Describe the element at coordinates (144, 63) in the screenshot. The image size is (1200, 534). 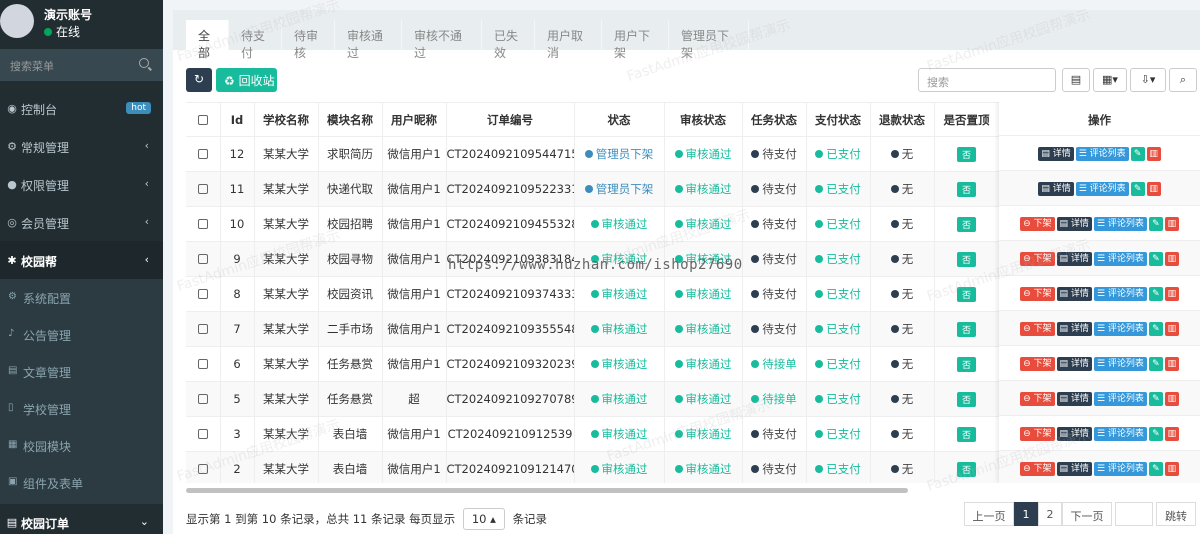
I see `search-icon` at that location.